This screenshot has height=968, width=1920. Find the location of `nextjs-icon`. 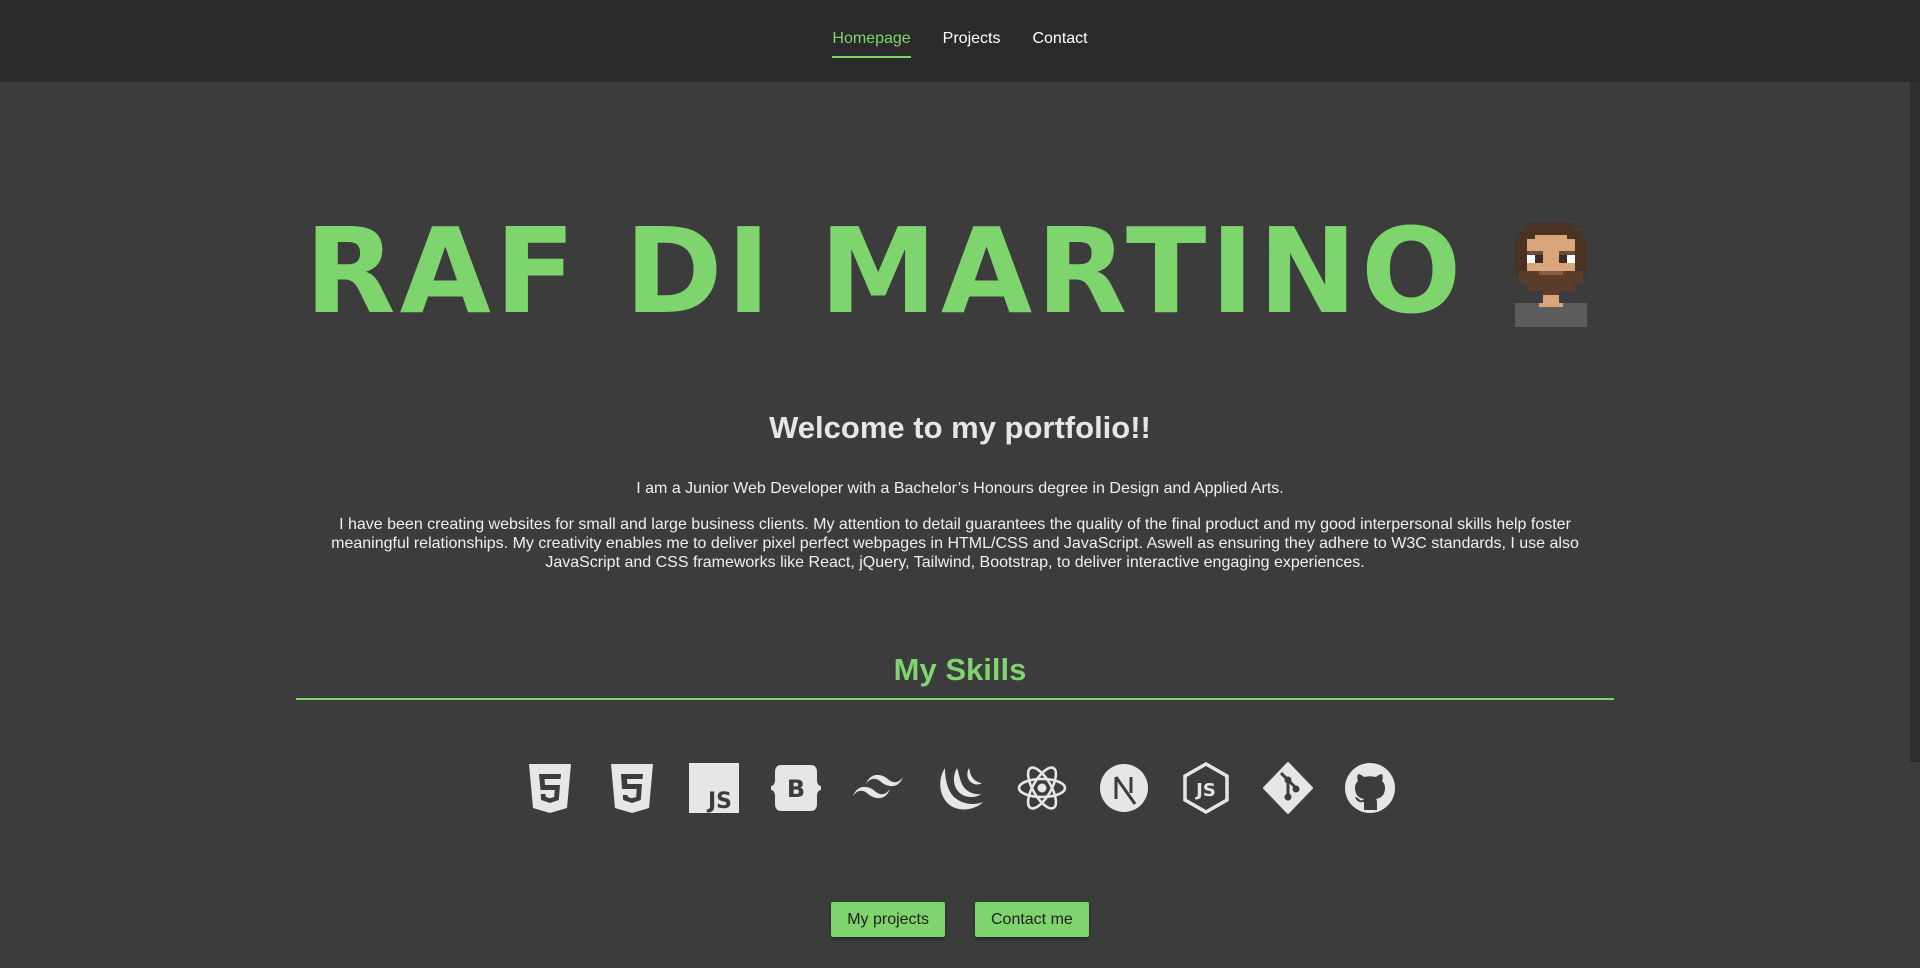

nextjs-icon is located at coordinates (1124, 788).